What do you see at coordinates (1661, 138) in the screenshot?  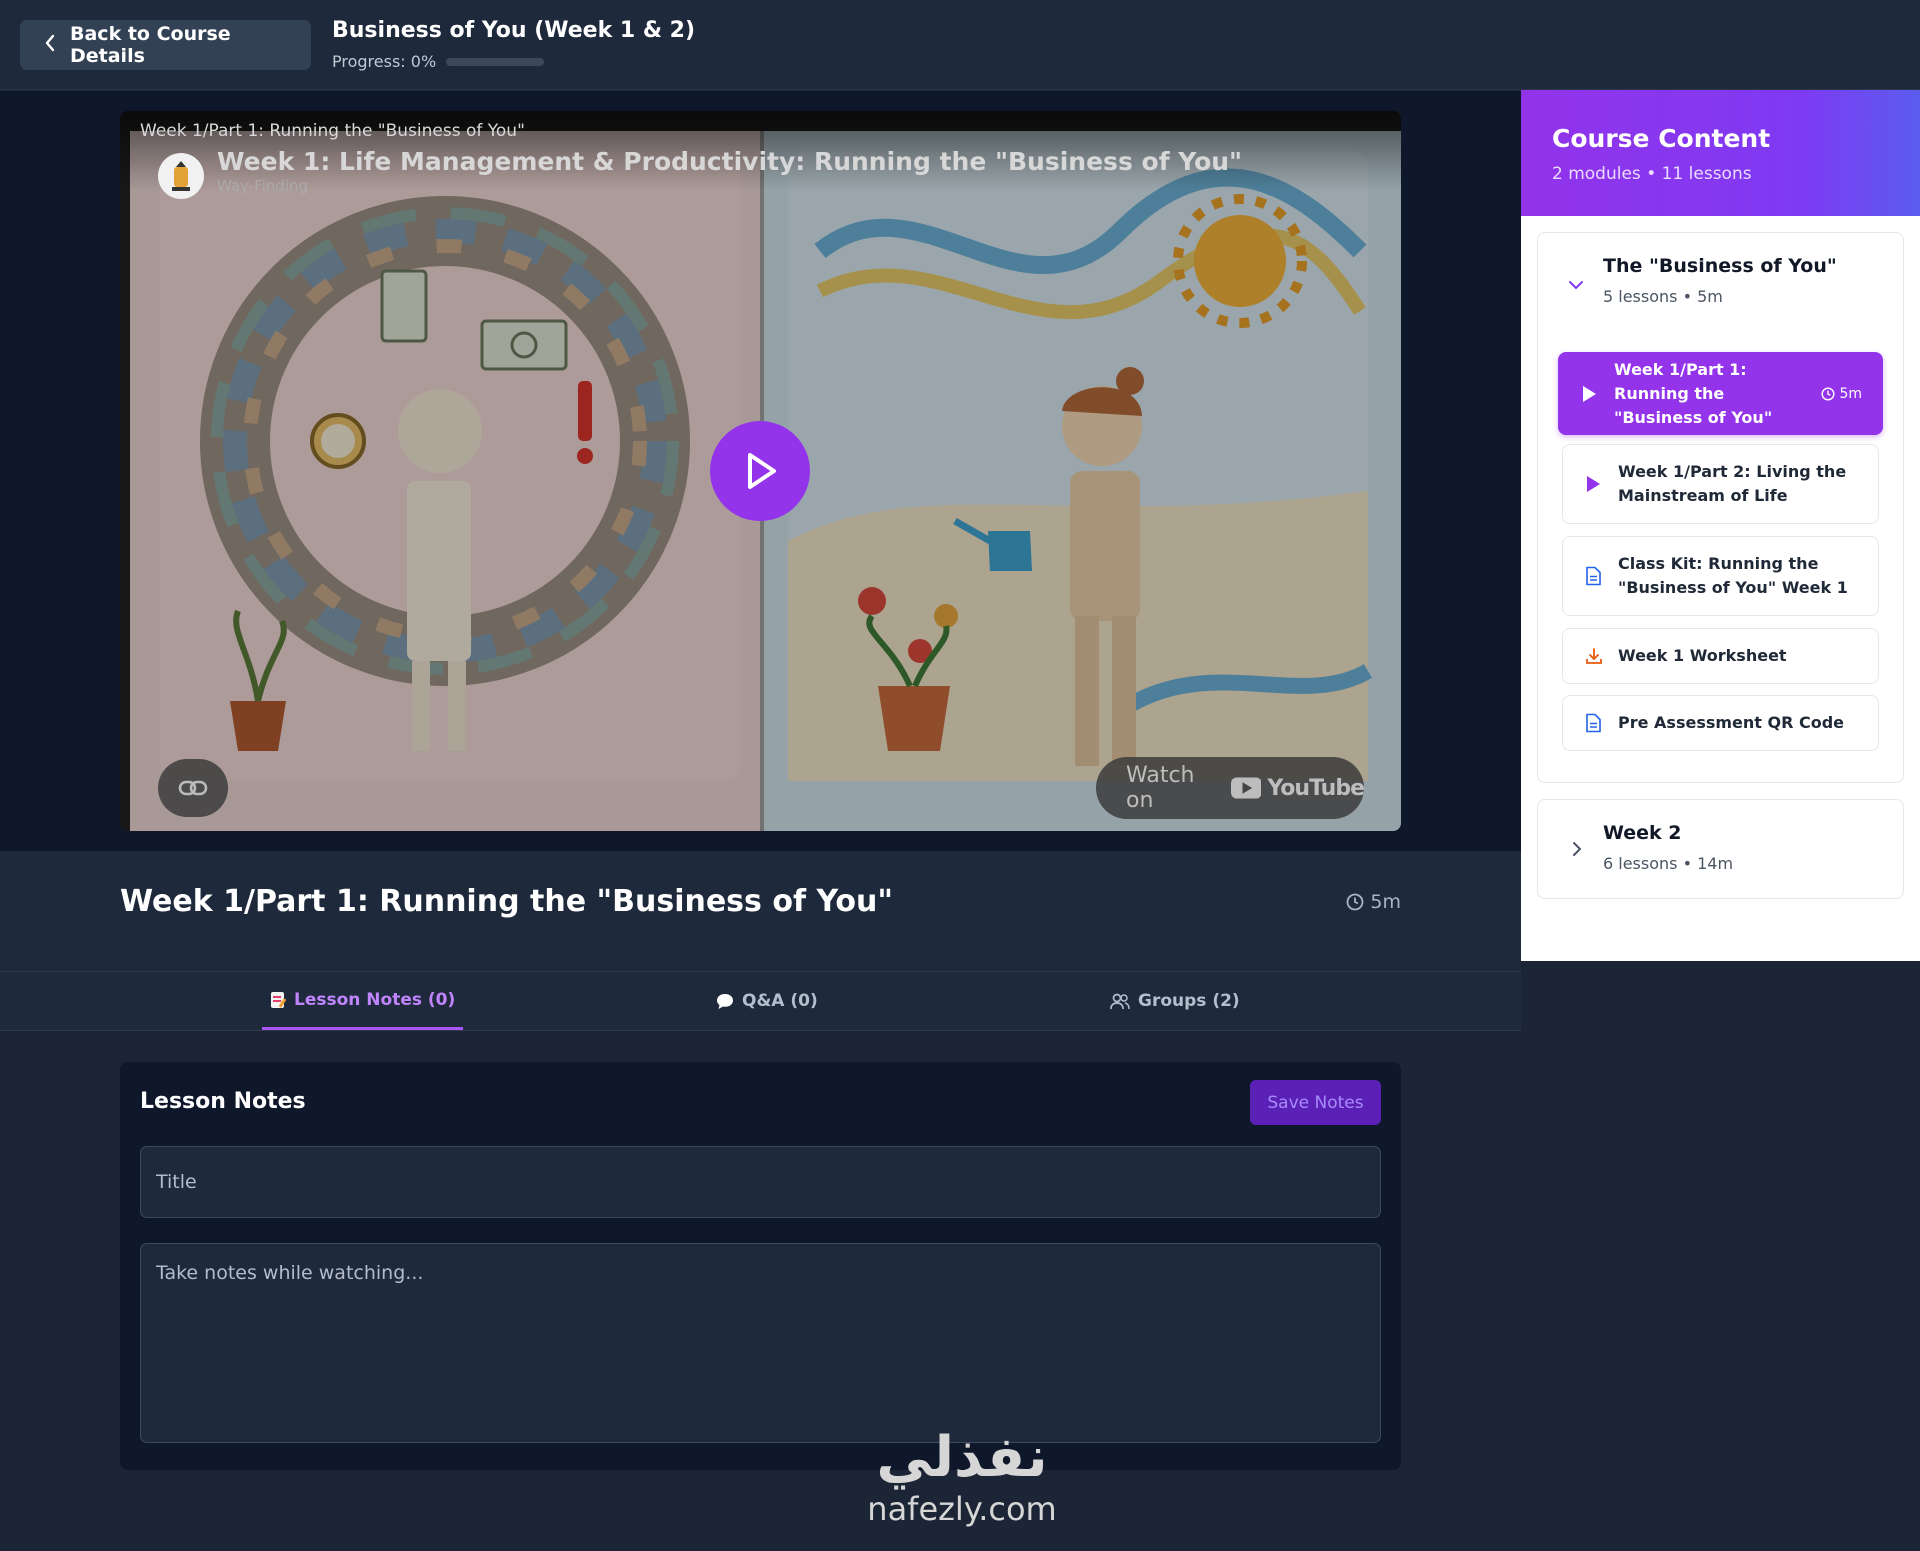 I see `sidebar-title: Course Content` at bounding box center [1661, 138].